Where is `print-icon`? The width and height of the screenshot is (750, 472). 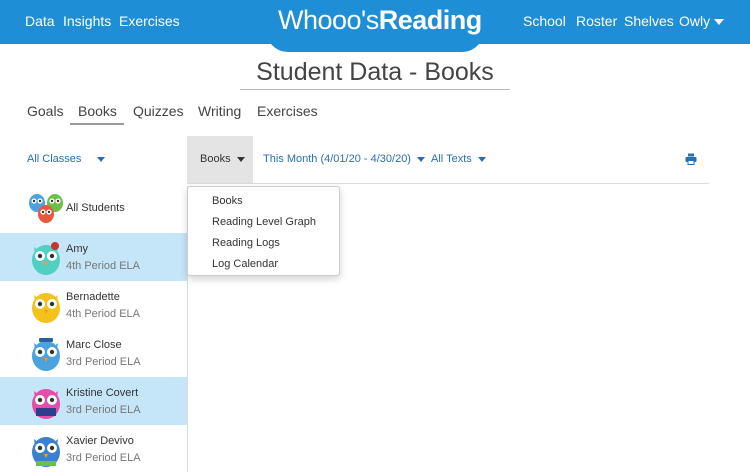 print-icon is located at coordinates (691, 159).